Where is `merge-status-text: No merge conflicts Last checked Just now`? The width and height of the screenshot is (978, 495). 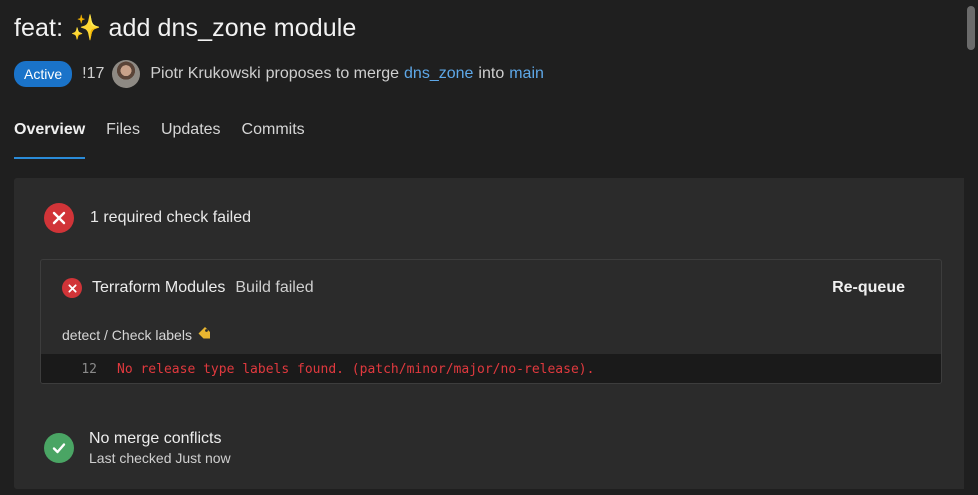 merge-status-text: No merge conflicts Last checked Just now is located at coordinates (160, 448).